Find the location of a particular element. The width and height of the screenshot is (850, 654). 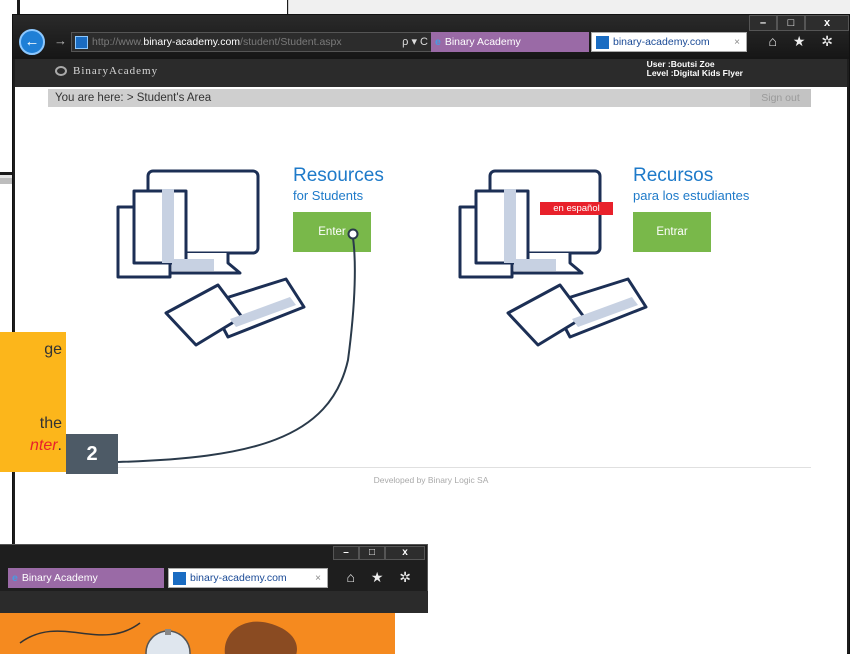

callout-text-line3: nter. is located at coordinates (46, 446).